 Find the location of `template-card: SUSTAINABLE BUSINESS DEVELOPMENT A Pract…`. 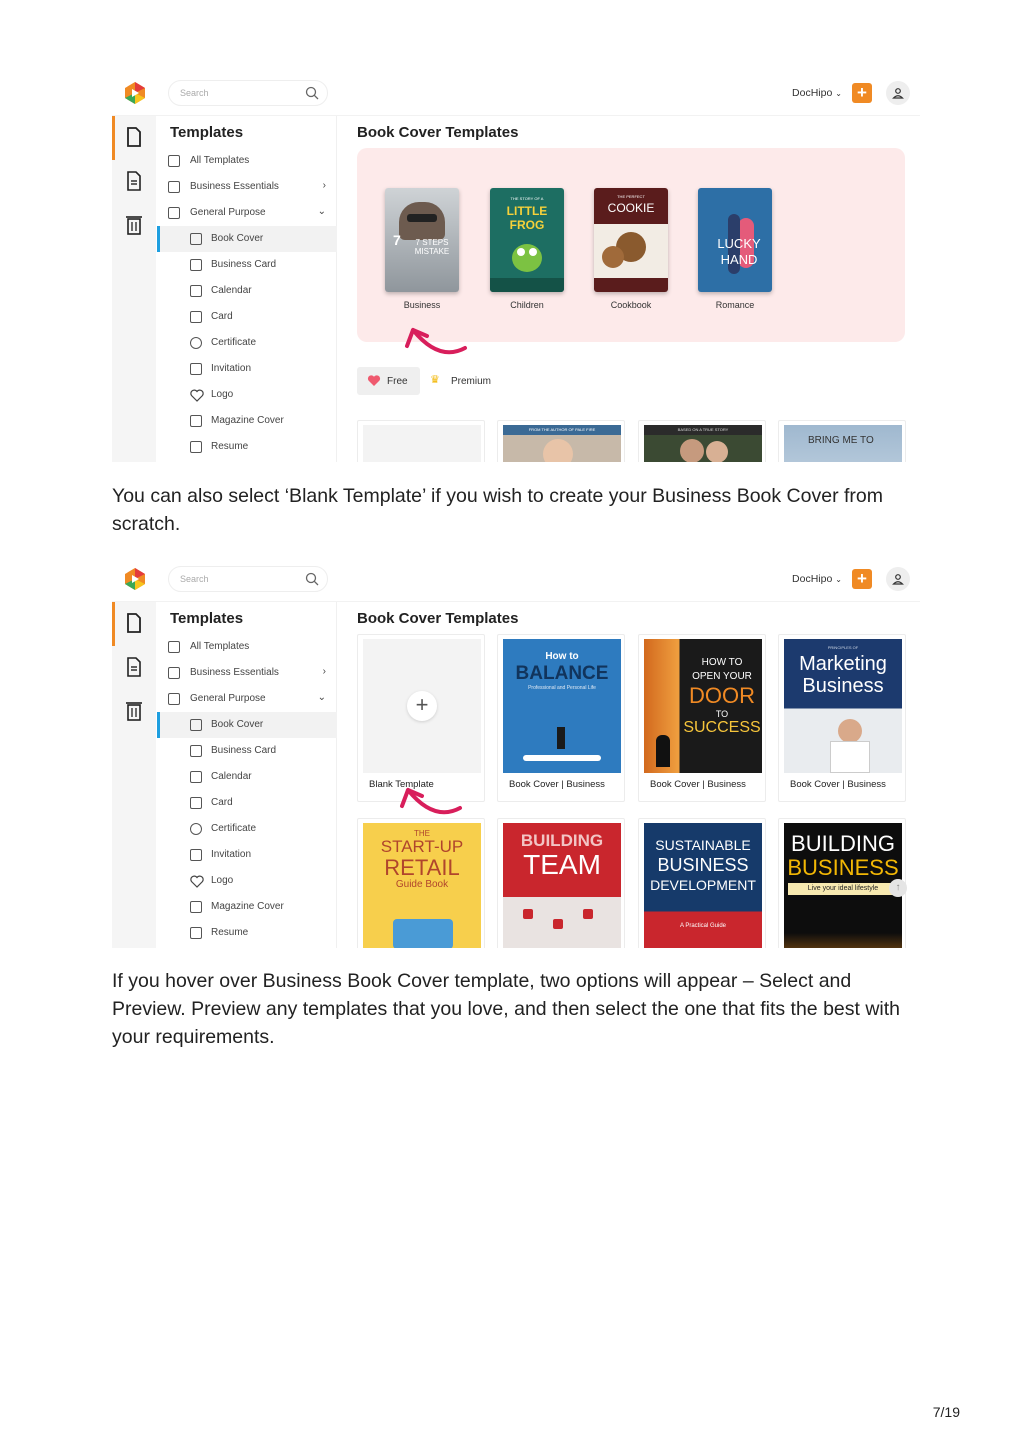

template-card: SUSTAINABLE BUSINESS DEVELOPMENT A Pract… is located at coordinates (702, 883).